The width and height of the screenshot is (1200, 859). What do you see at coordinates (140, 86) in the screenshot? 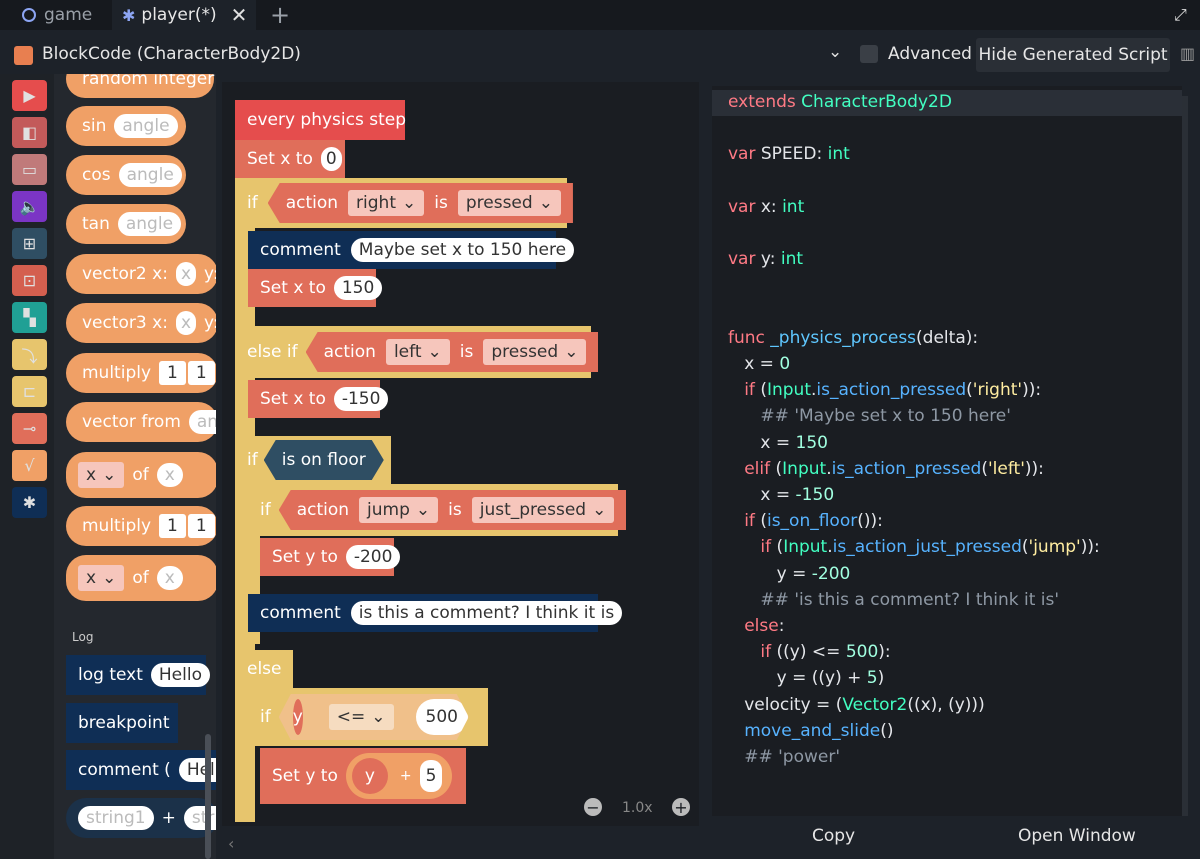
I see `palette-block-random: random integer` at bounding box center [140, 86].